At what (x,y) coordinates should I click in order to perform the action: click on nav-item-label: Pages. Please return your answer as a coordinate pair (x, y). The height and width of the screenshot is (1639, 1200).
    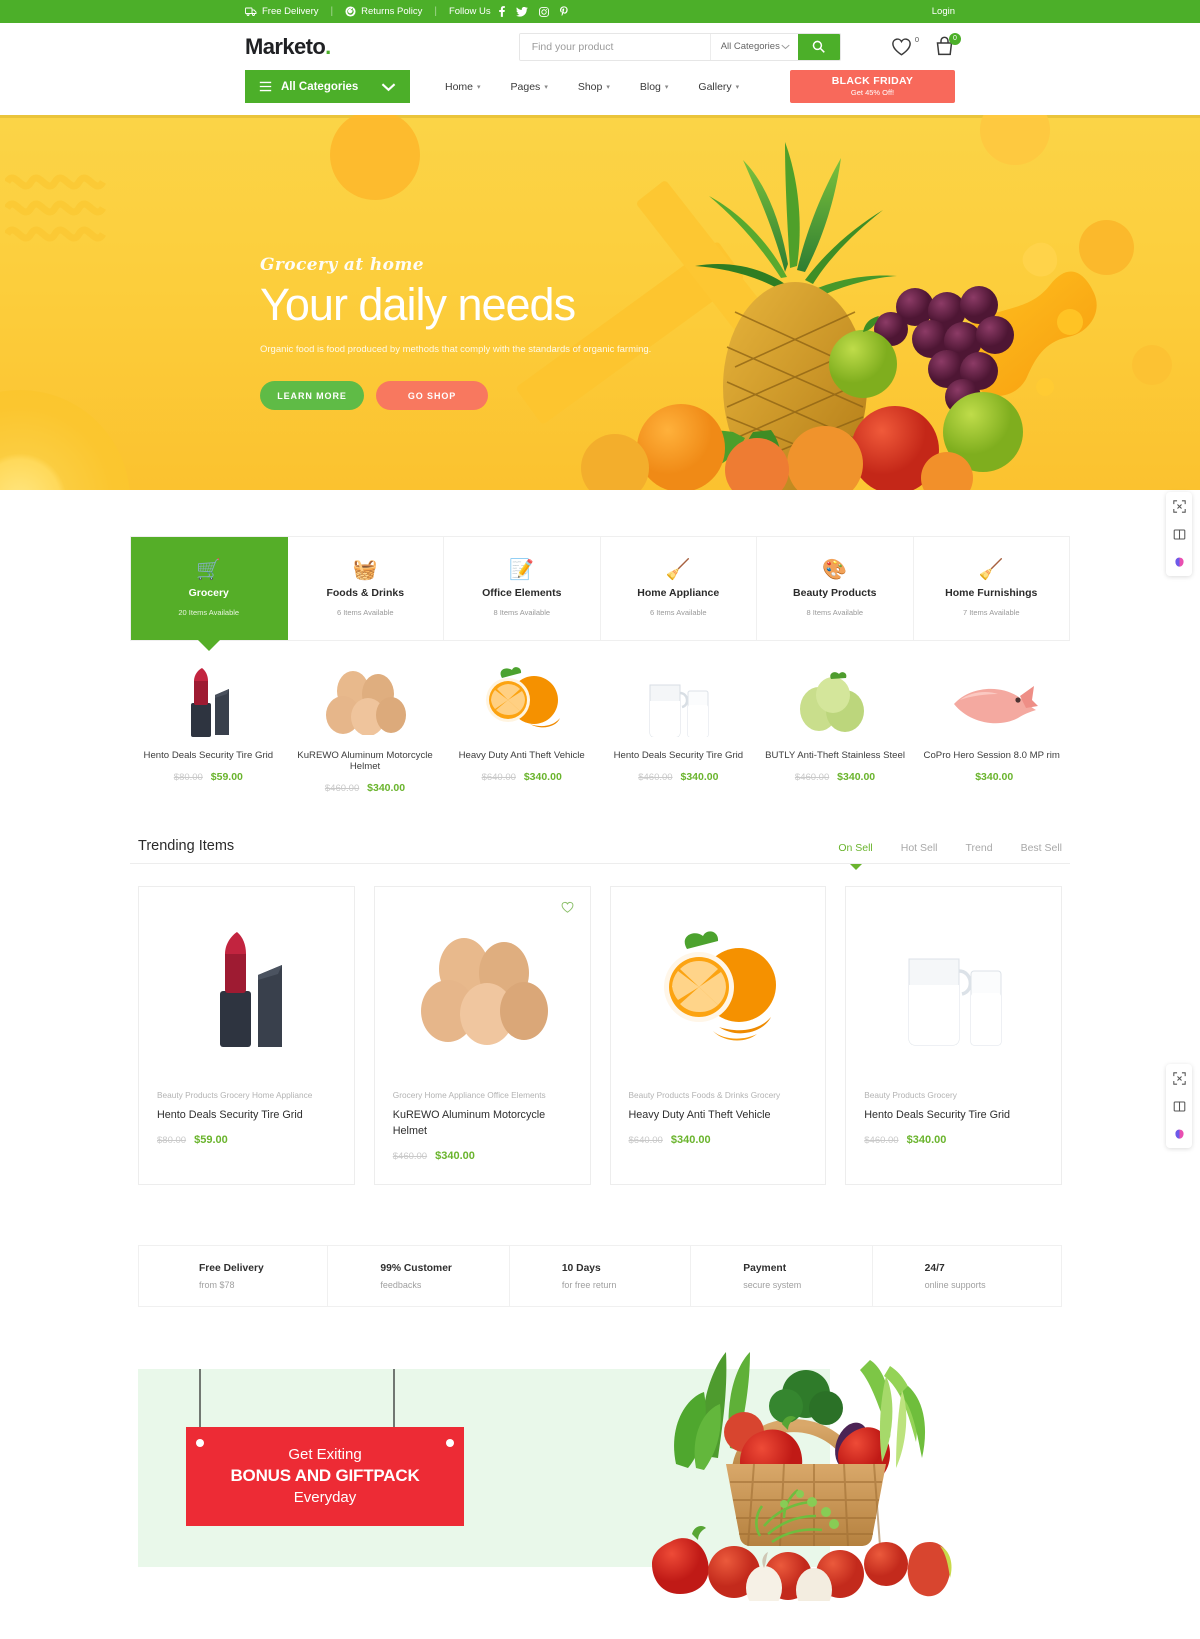
    Looking at the image, I should click on (525, 86).